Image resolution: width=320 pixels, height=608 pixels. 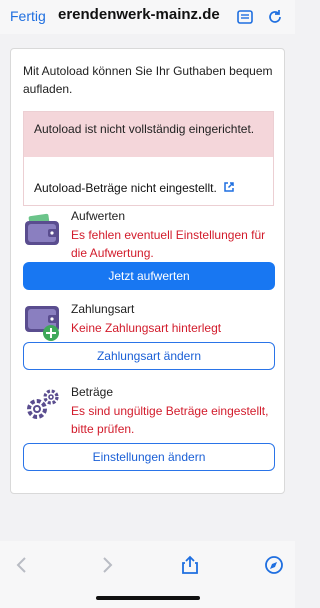 I want to click on done-button: Fertig, so click(x=28, y=16).